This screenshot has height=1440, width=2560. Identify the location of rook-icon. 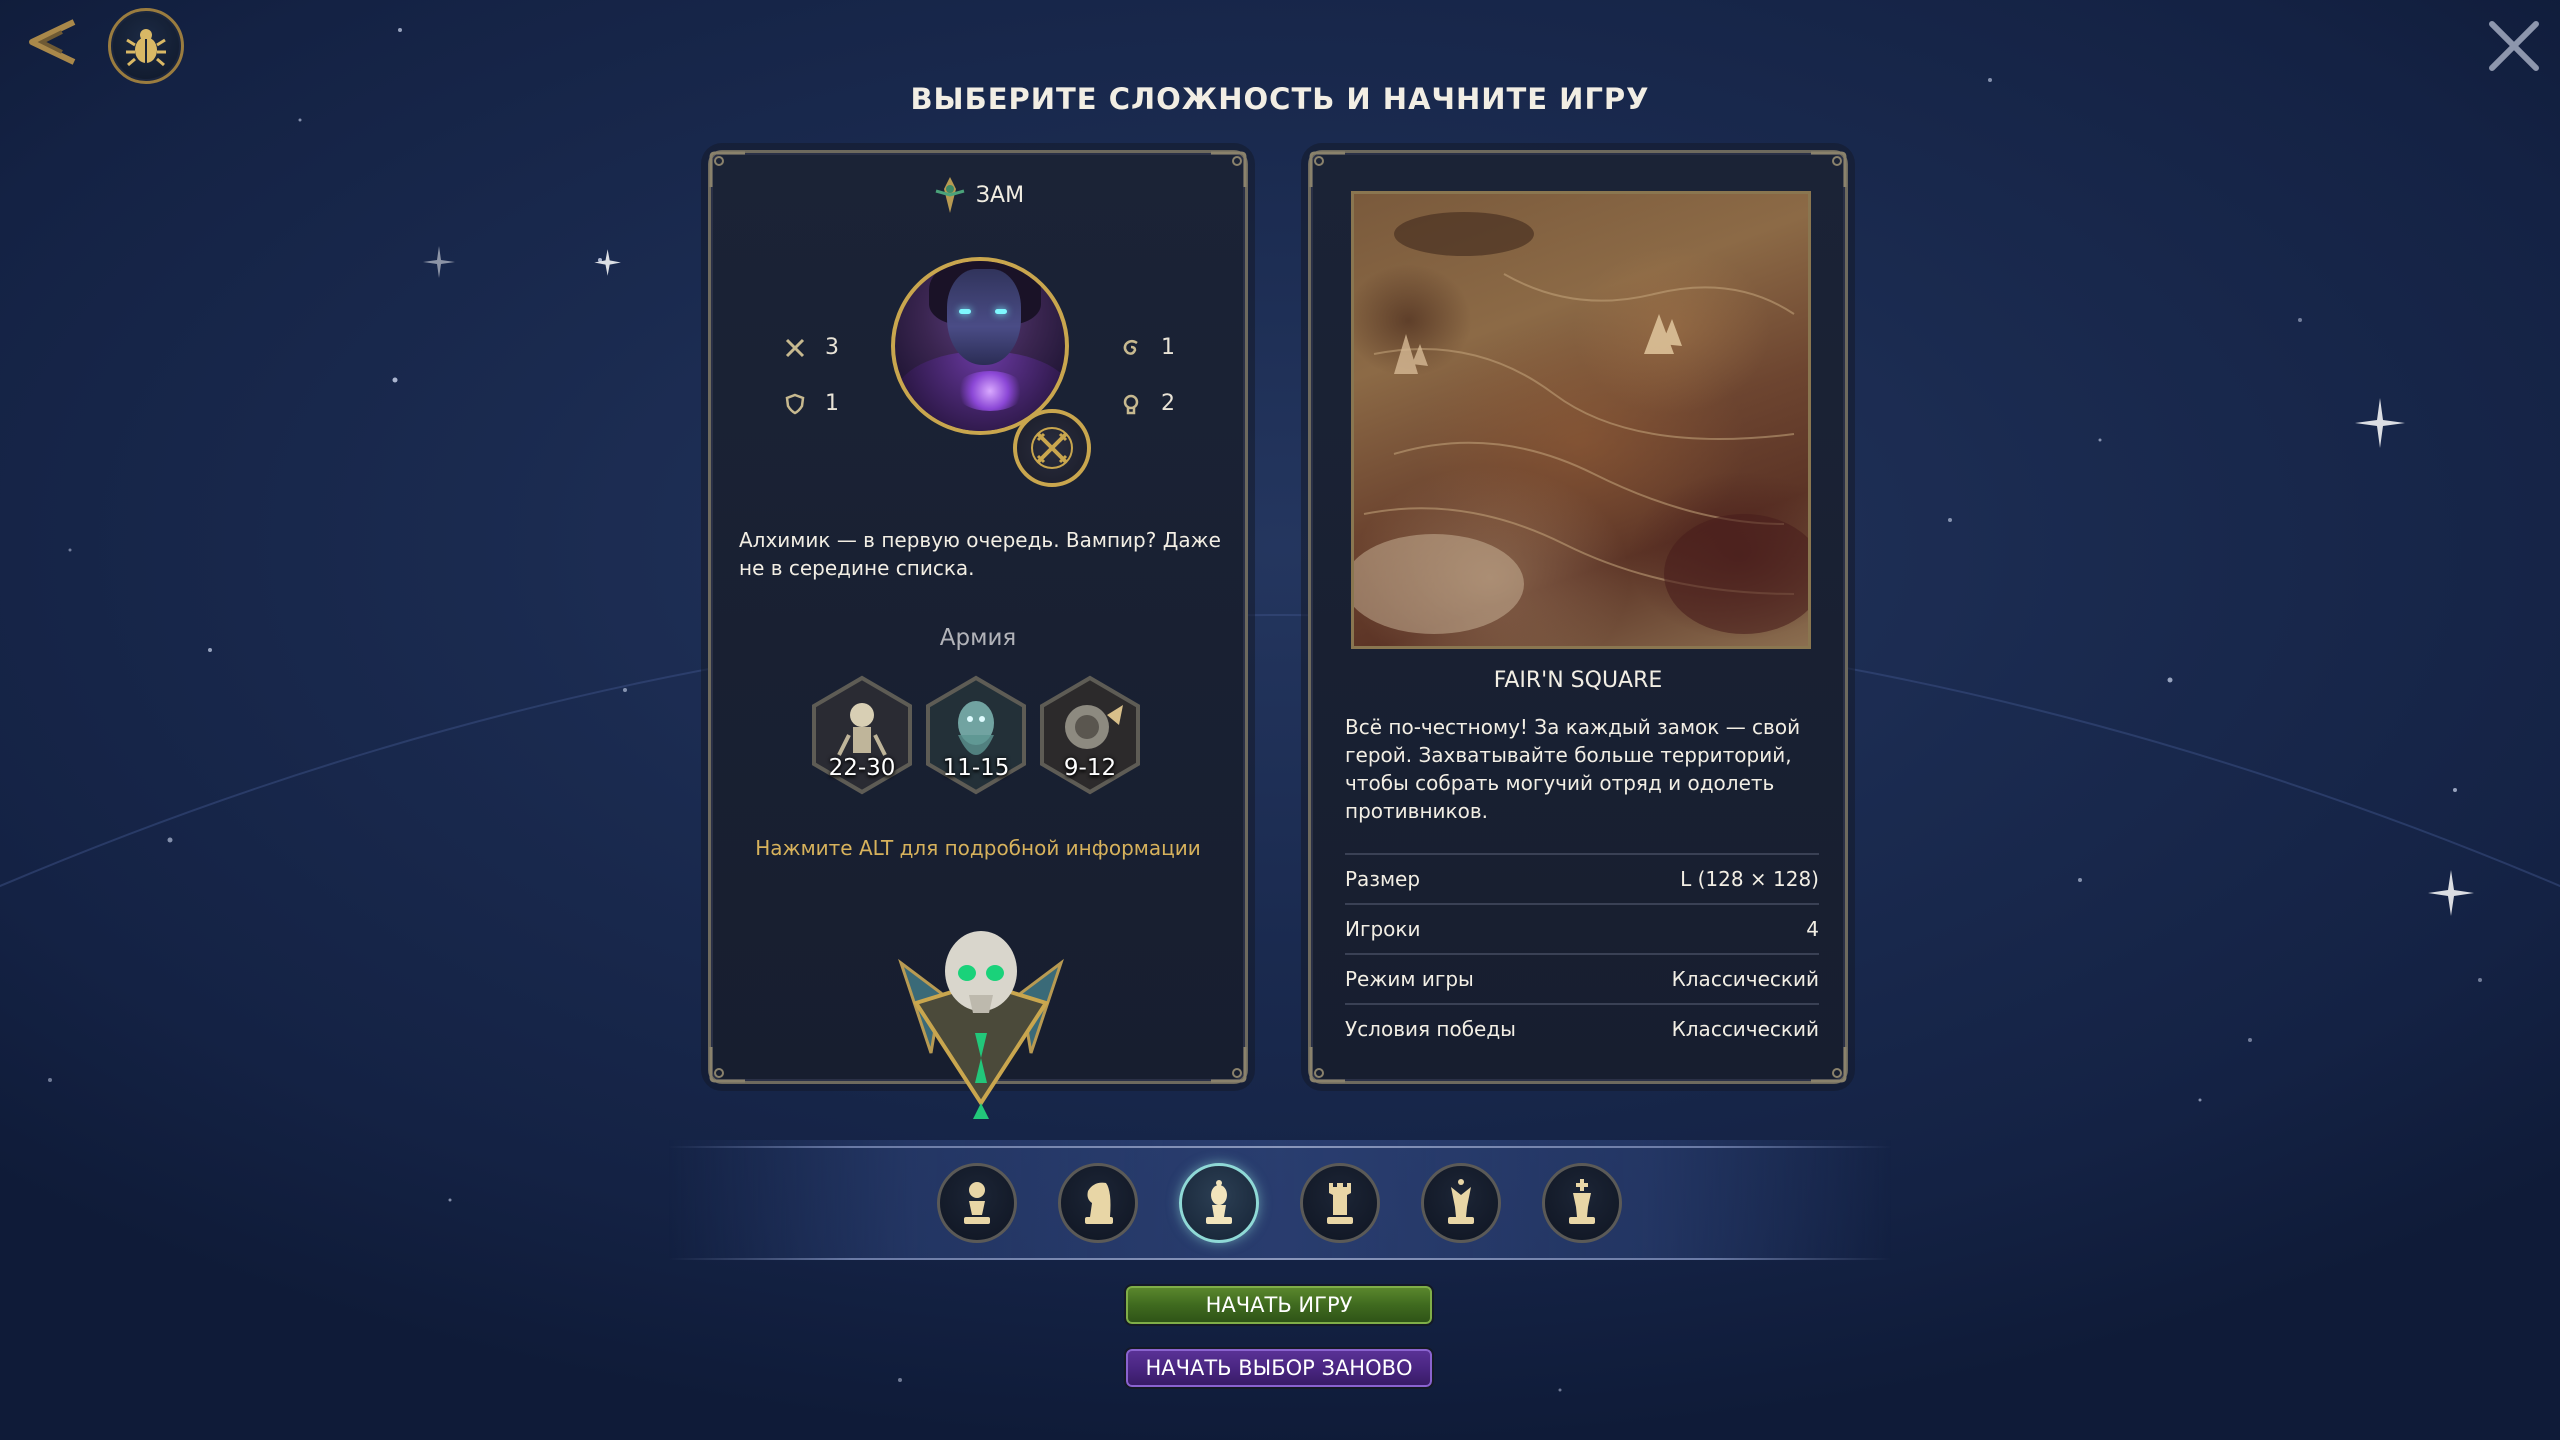
(1340, 1203).